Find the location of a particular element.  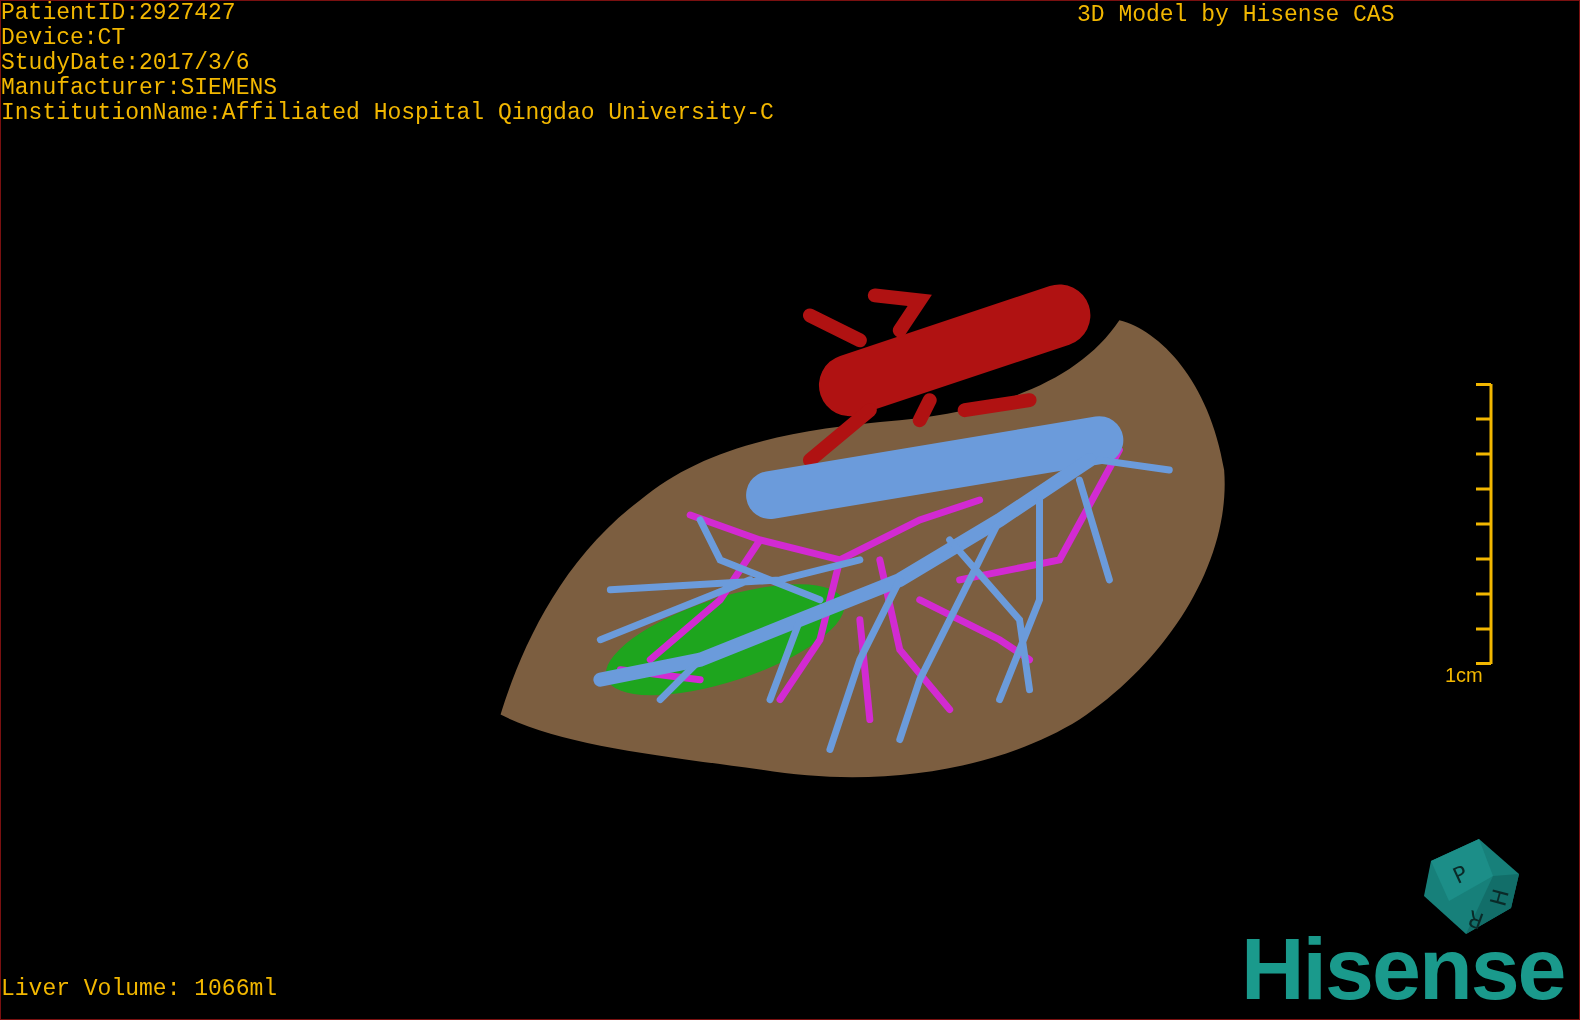

info-line: InstitutionName:Affiliated Hospital Qingdao University-C is located at coordinates (387, 113).